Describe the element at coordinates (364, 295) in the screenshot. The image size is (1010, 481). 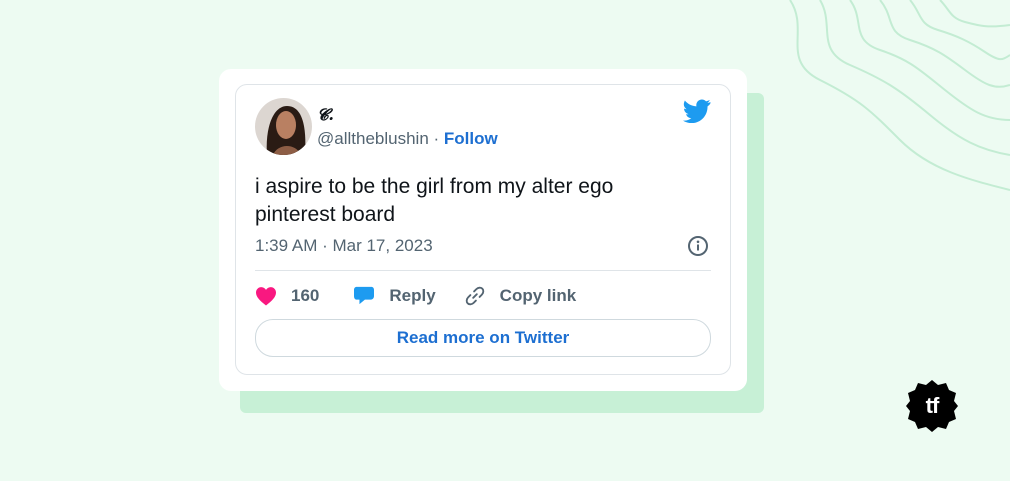
I see `reply-bubble-icon` at that location.